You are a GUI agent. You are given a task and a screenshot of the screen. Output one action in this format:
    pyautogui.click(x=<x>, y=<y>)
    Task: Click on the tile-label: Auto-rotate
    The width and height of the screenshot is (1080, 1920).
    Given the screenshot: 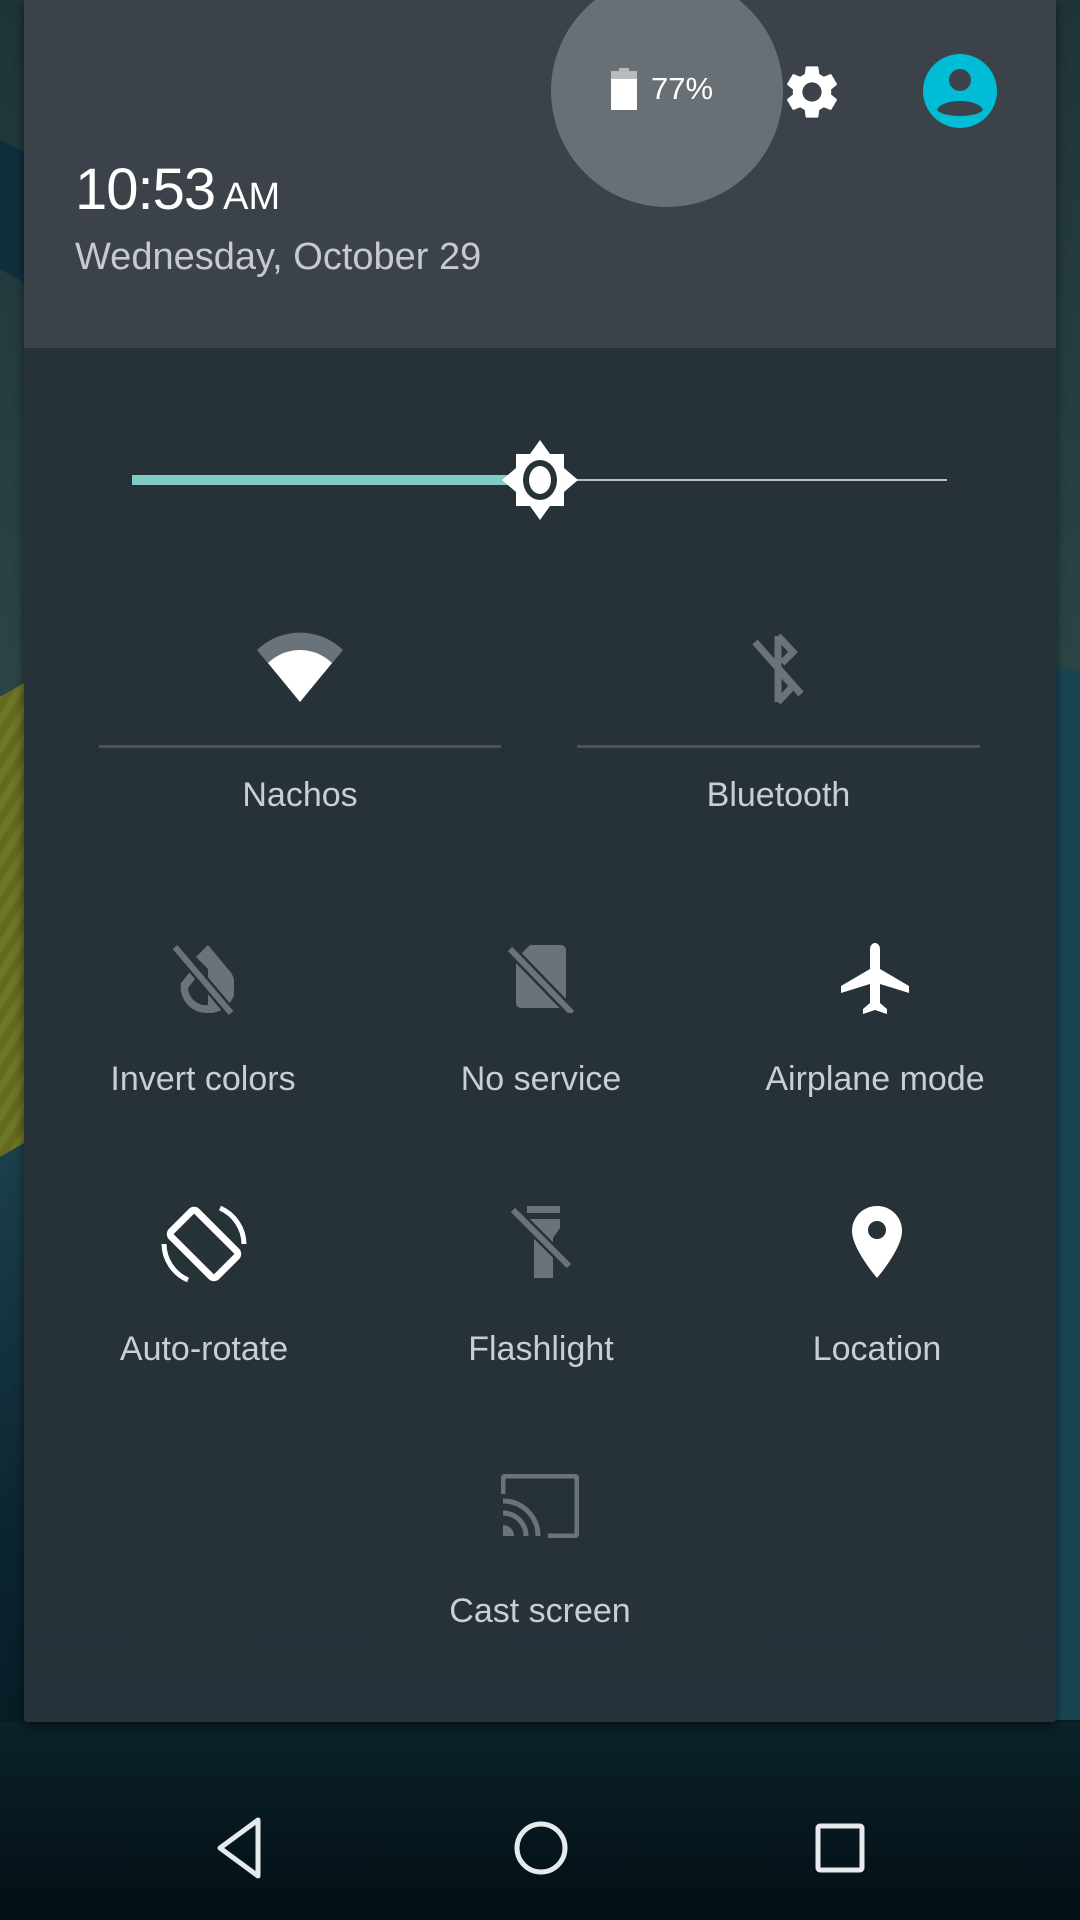 What is the action you would take?
    pyautogui.click(x=204, y=1349)
    